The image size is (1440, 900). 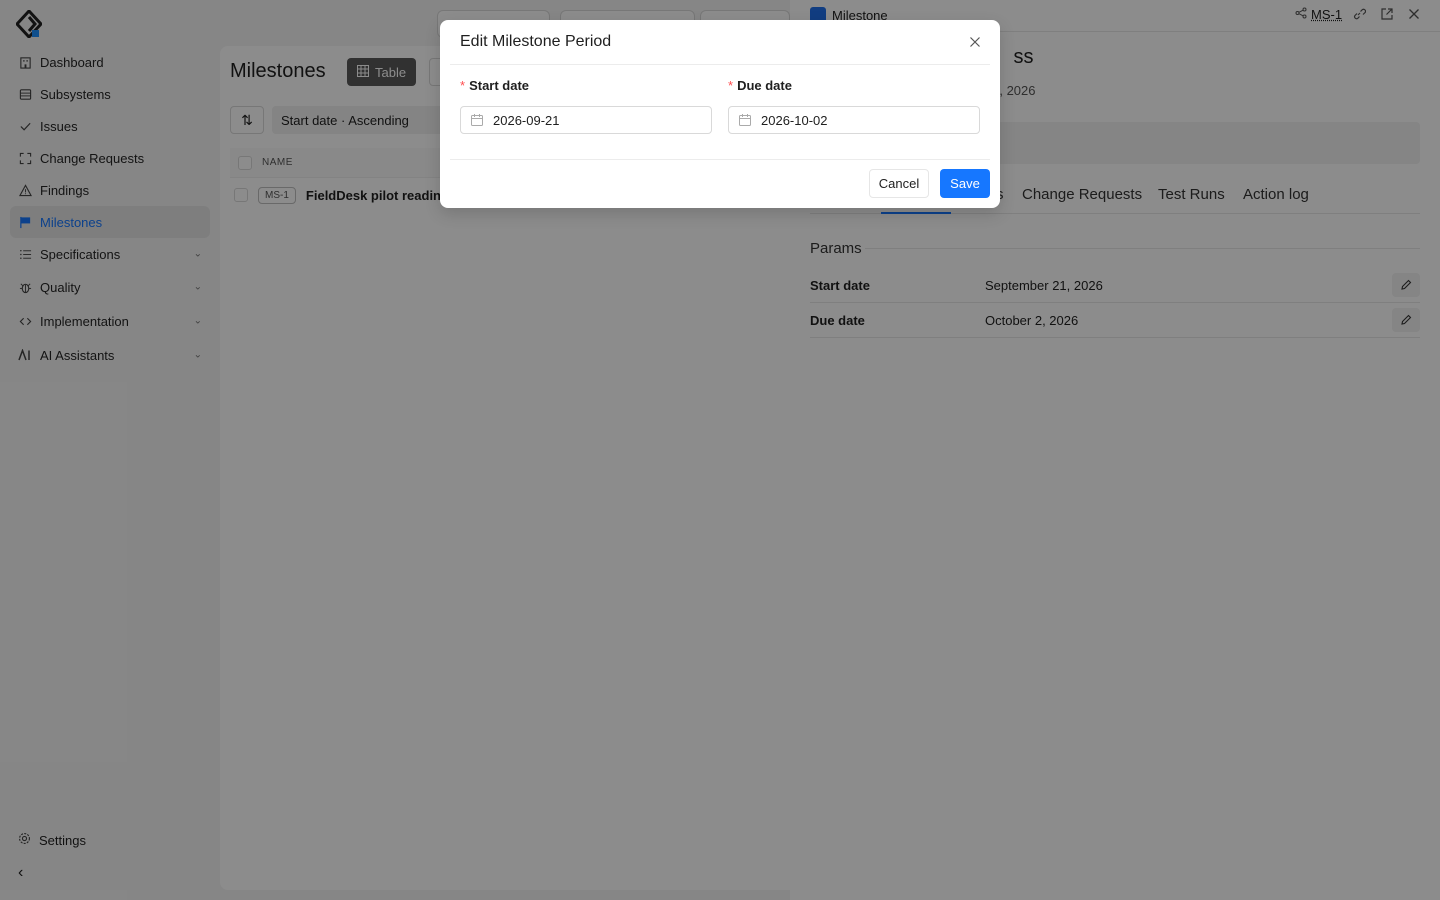 What do you see at coordinates (586, 120) in the screenshot?
I see `start-date-input: 2026-09-21` at bounding box center [586, 120].